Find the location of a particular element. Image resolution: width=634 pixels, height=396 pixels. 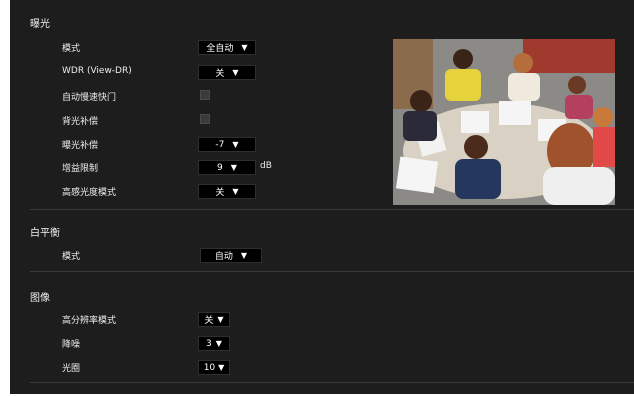

high-sensitivity-value: 关 is located at coordinates (220, 193).